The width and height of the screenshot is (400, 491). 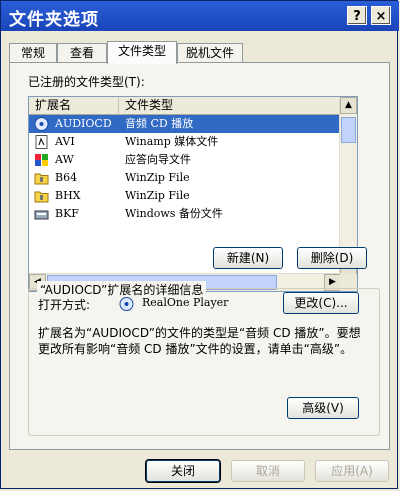 I want to click on row-extension: BKF, so click(x=67, y=213).